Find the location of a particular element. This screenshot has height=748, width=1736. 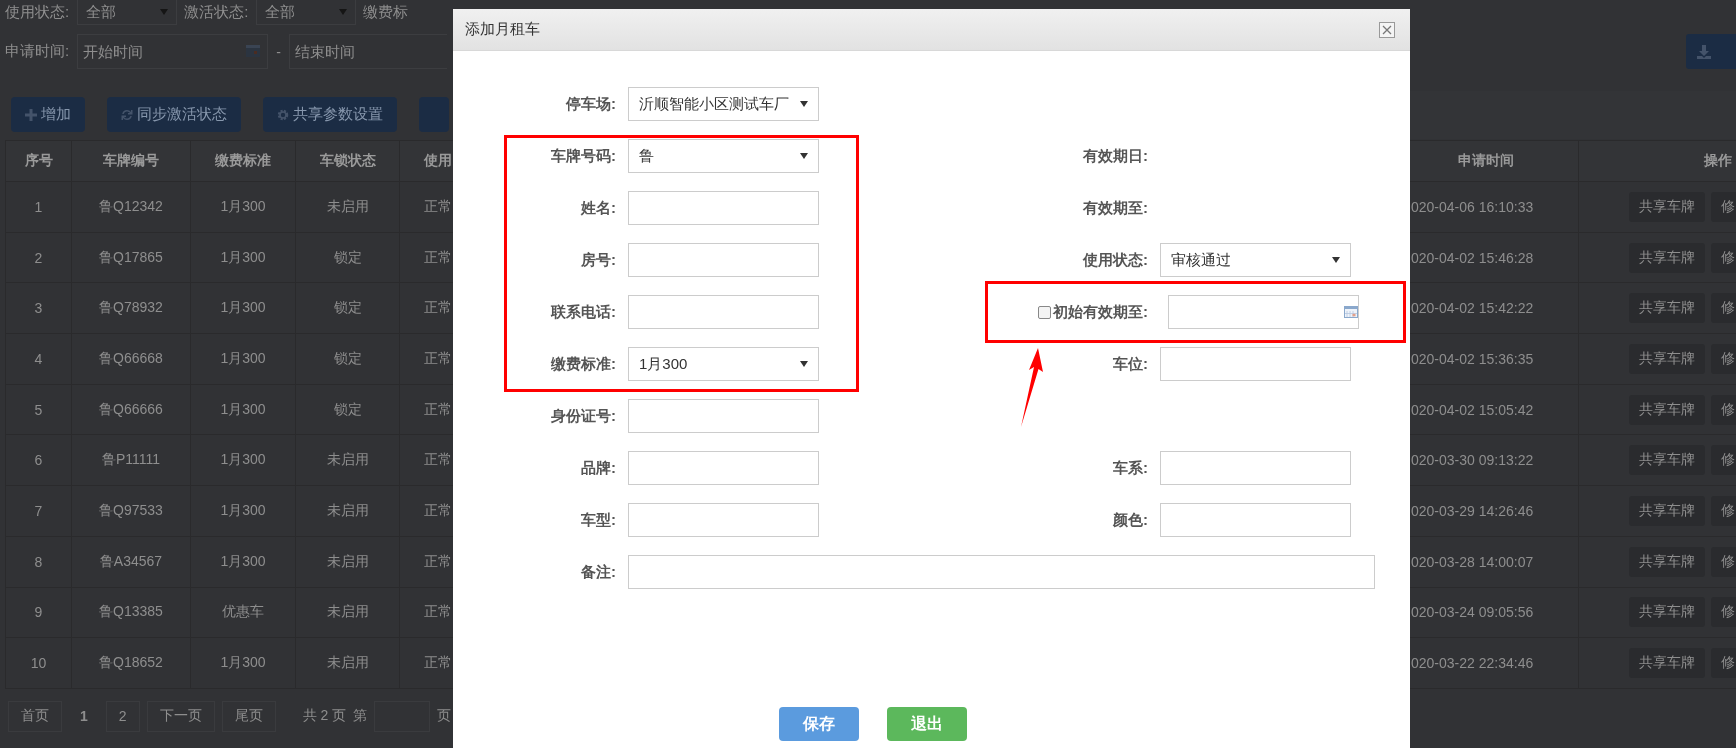

field-label: 有效期日: is located at coordinates (1115, 156).